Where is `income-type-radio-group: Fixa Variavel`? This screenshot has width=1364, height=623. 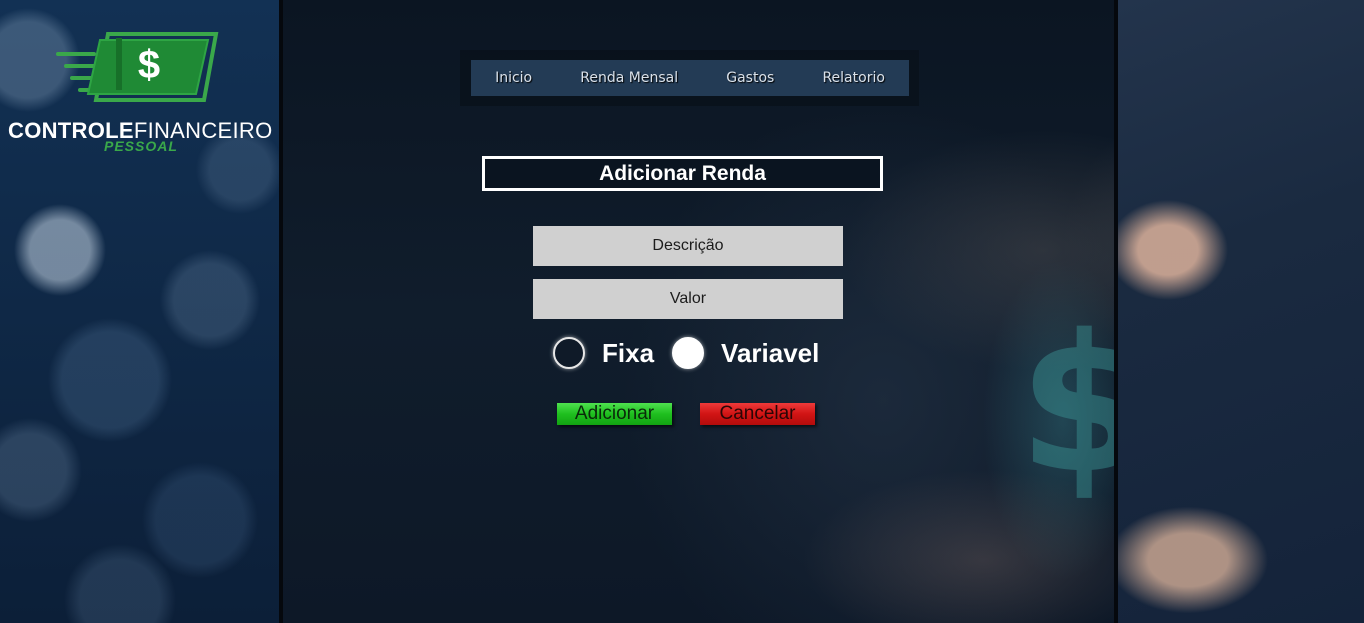 income-type-radio-group: Fixa Variavel is located at coordinates (695, 353).